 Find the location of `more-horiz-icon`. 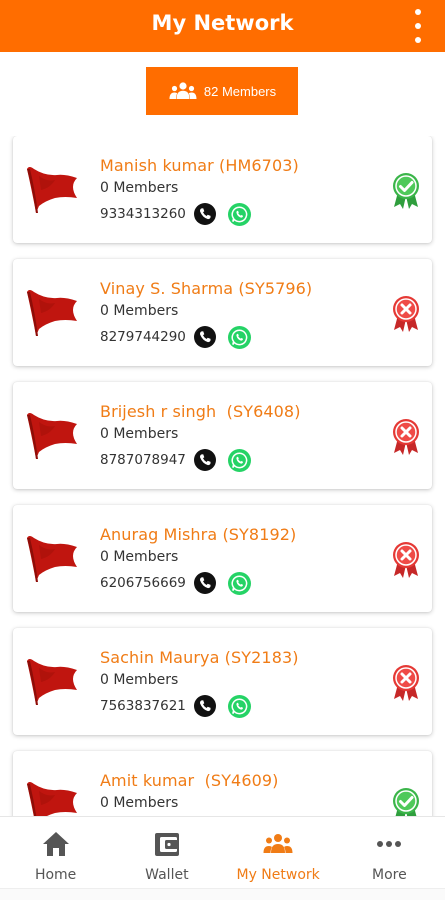

more-horiz-icon is located at coordinates (389, 844).